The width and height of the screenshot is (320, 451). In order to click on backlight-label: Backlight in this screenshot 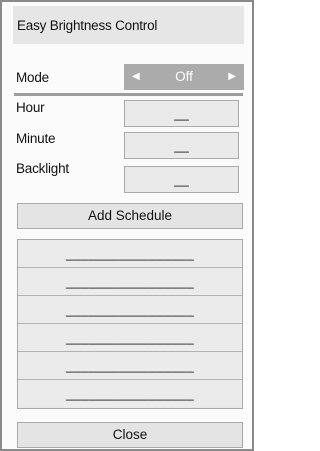, I will do `click(42, 168)`.